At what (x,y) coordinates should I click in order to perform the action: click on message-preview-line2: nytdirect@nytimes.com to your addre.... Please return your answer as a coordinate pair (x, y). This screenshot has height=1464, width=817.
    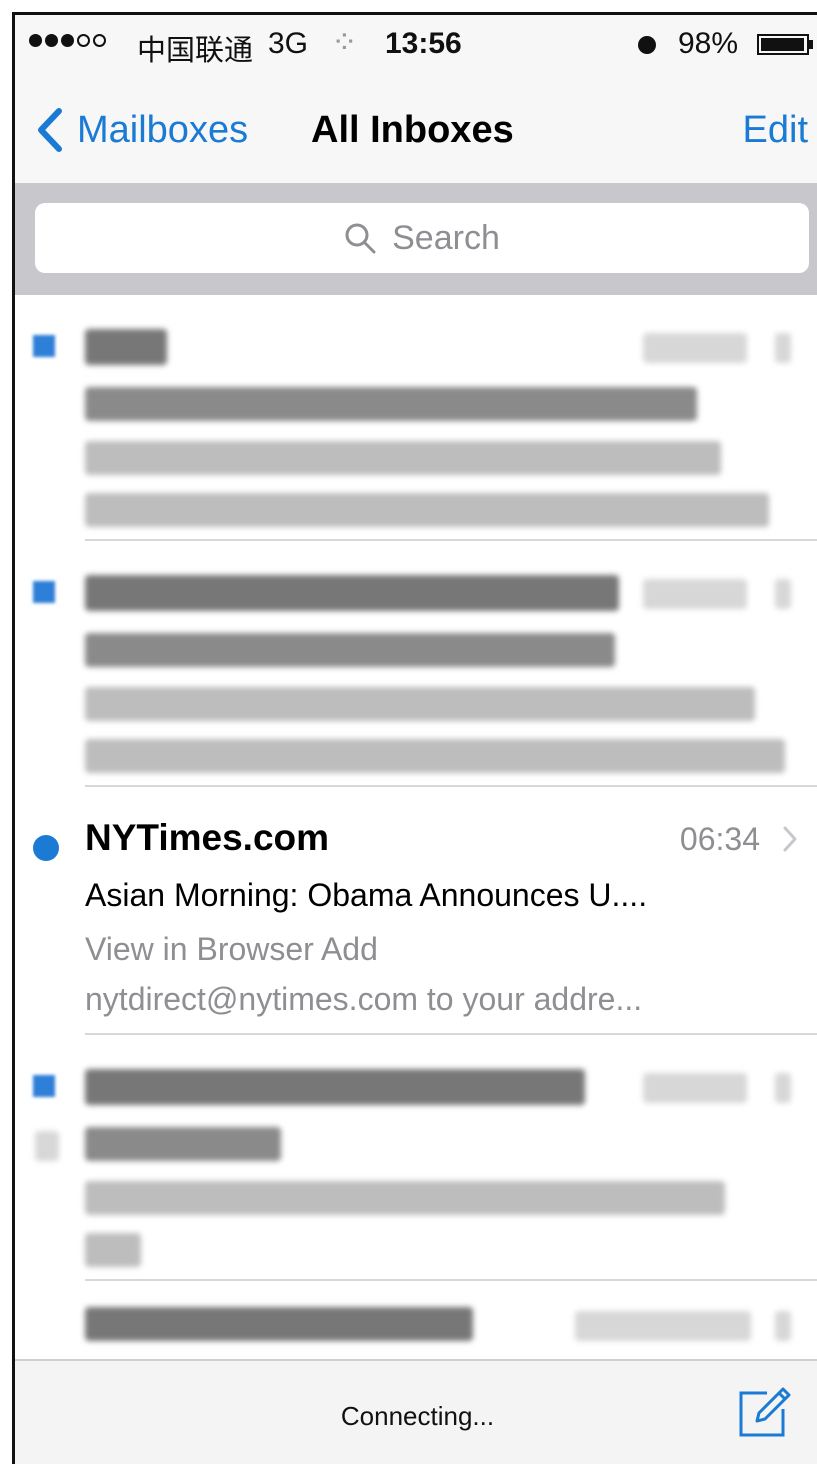
    Looking at the image, I should click on (364, 999).